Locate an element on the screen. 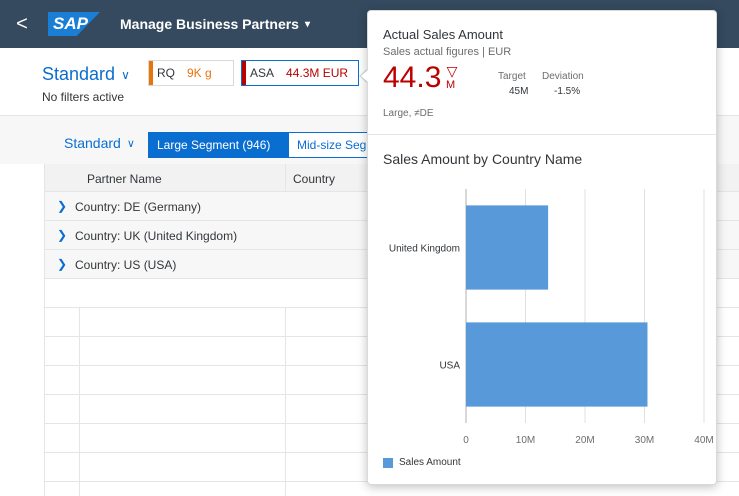 The image size is (739, 496). chevron-down-icon: ▾ is located at coordinates (307, 24).